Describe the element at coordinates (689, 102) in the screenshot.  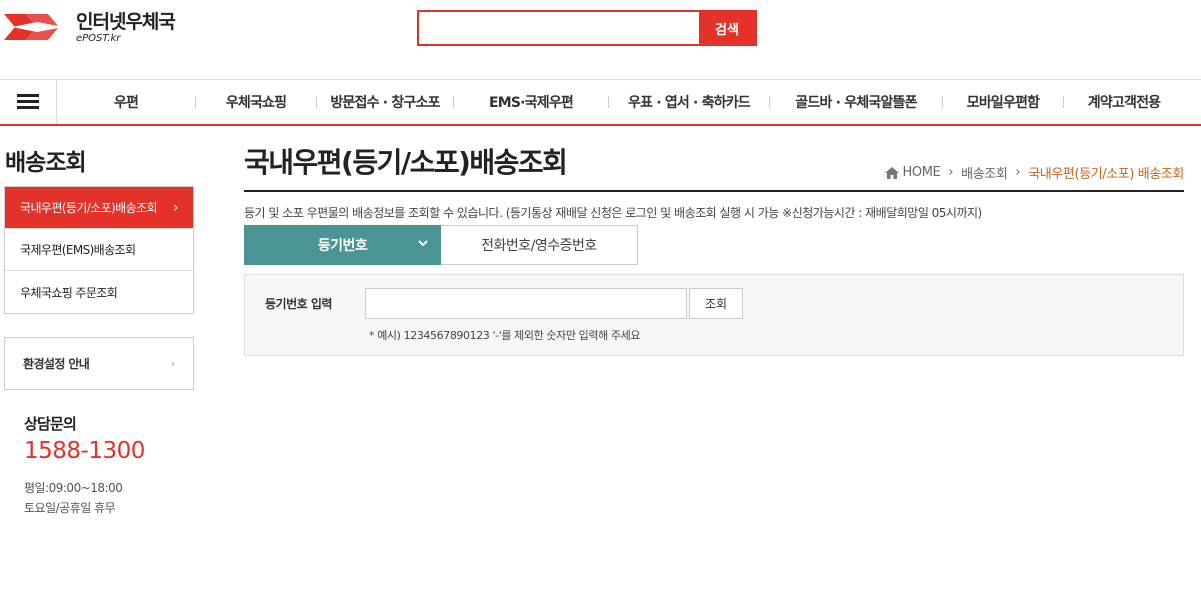
I see `gnb-item-stamps: 우표 · 엽서 · 축하카드` at that location.